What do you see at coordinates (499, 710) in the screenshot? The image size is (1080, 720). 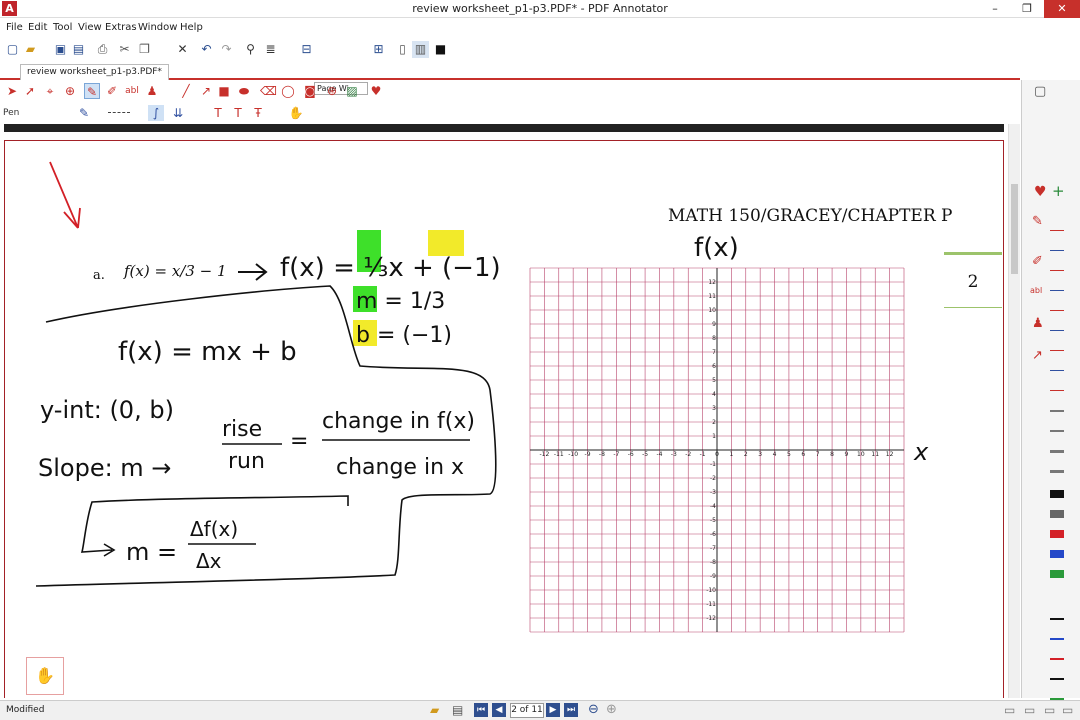 I see `prev-page-button: ◀` at bounding box center [499, 710].